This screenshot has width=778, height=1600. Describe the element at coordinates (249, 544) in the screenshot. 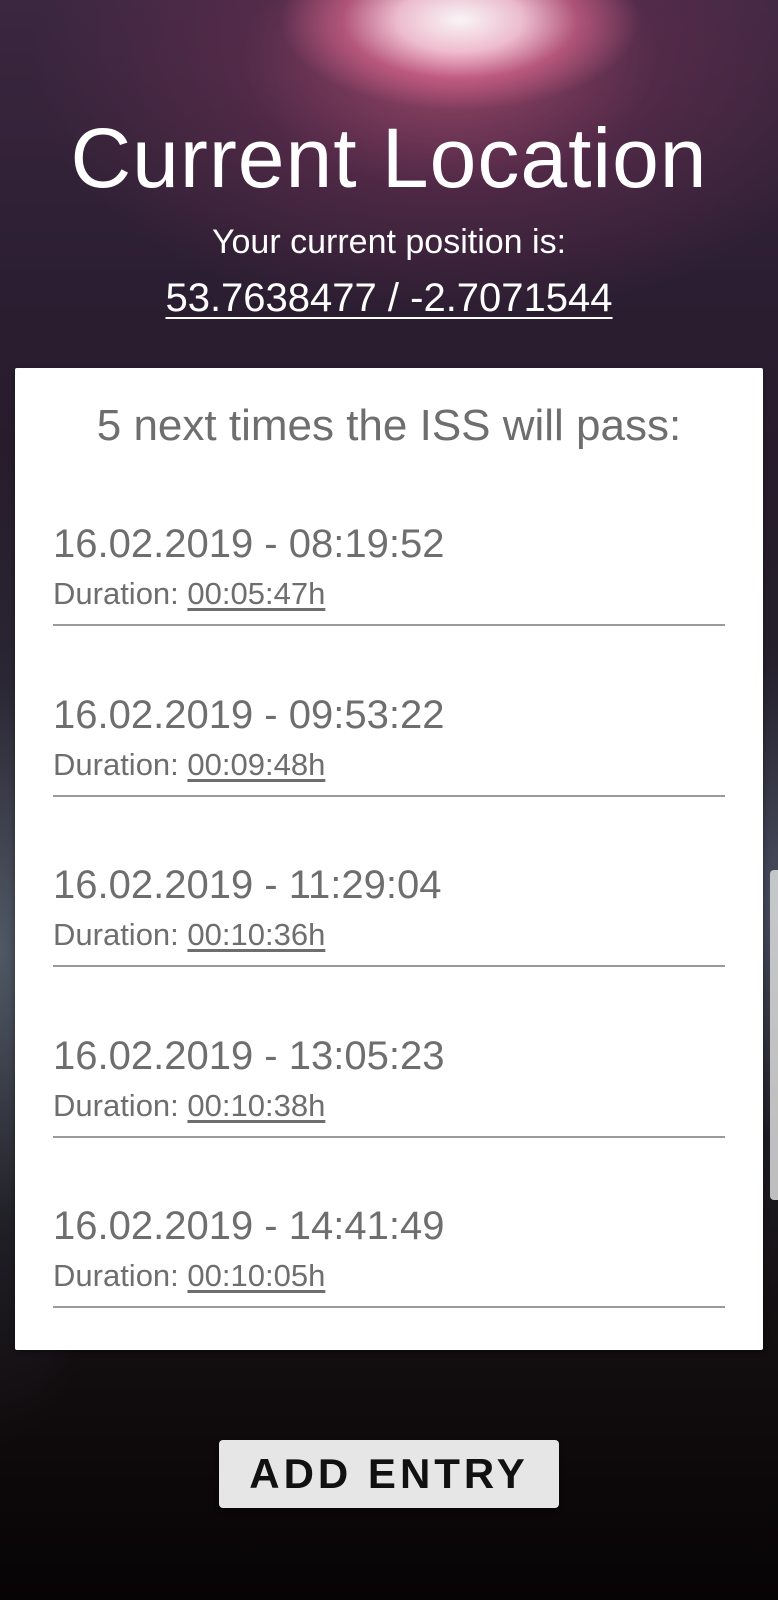

I see `pass-datetime: 16.02.2019 - 08:19:52` at that location.